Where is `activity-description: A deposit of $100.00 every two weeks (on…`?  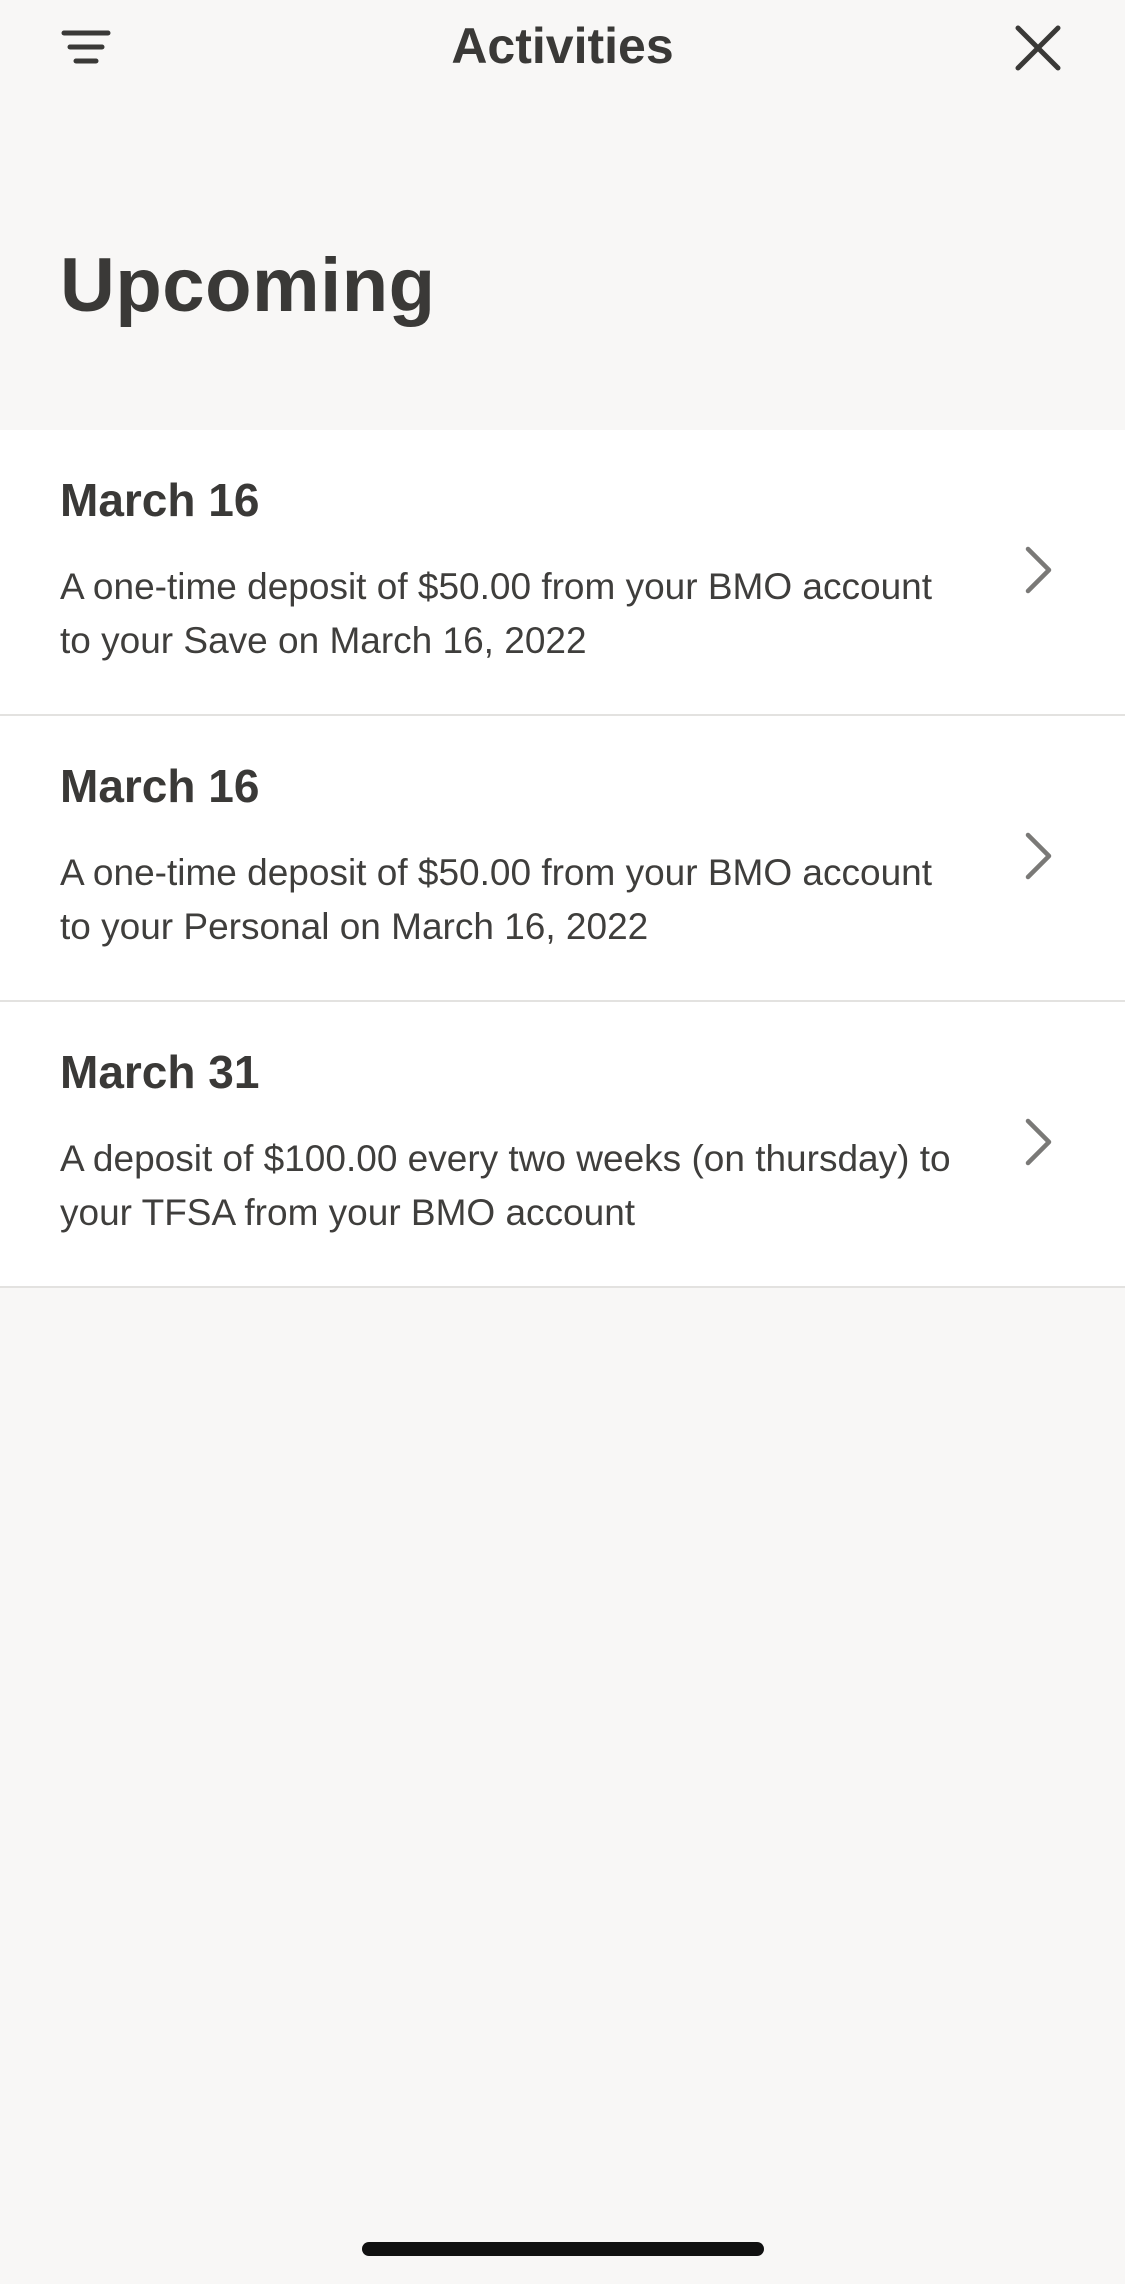 activity-description: A deposit of $100.00 every two weeks (on… is located at coordinates (505, 1185).